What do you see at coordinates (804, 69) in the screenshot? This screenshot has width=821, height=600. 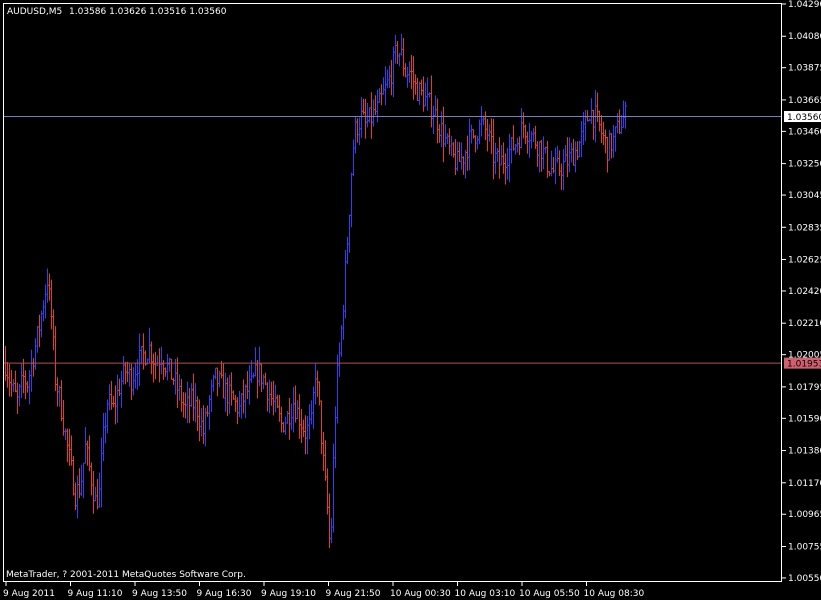 I see `y-tick-label: 1.03875` at bounding box center [804, 69].